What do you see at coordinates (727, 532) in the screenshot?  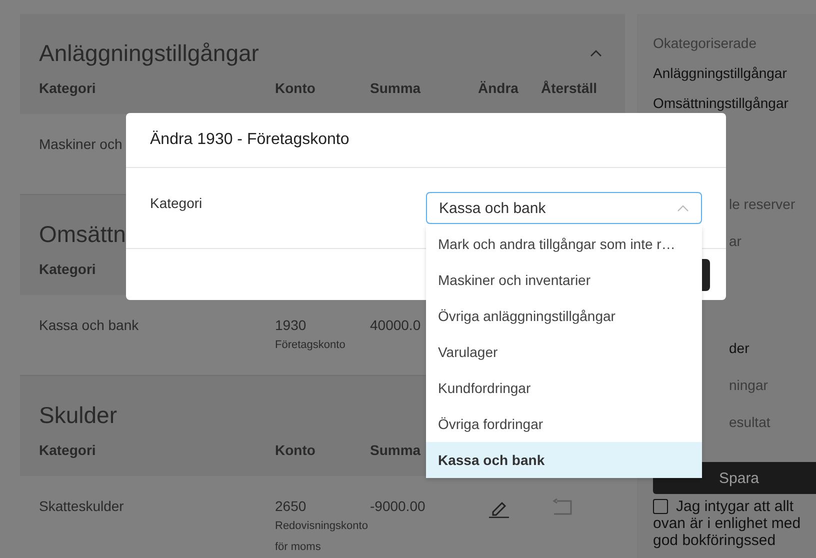 I see `confirm-text: ovan är i enlighet med god bokföringssed` at bounding box center [727, 532].